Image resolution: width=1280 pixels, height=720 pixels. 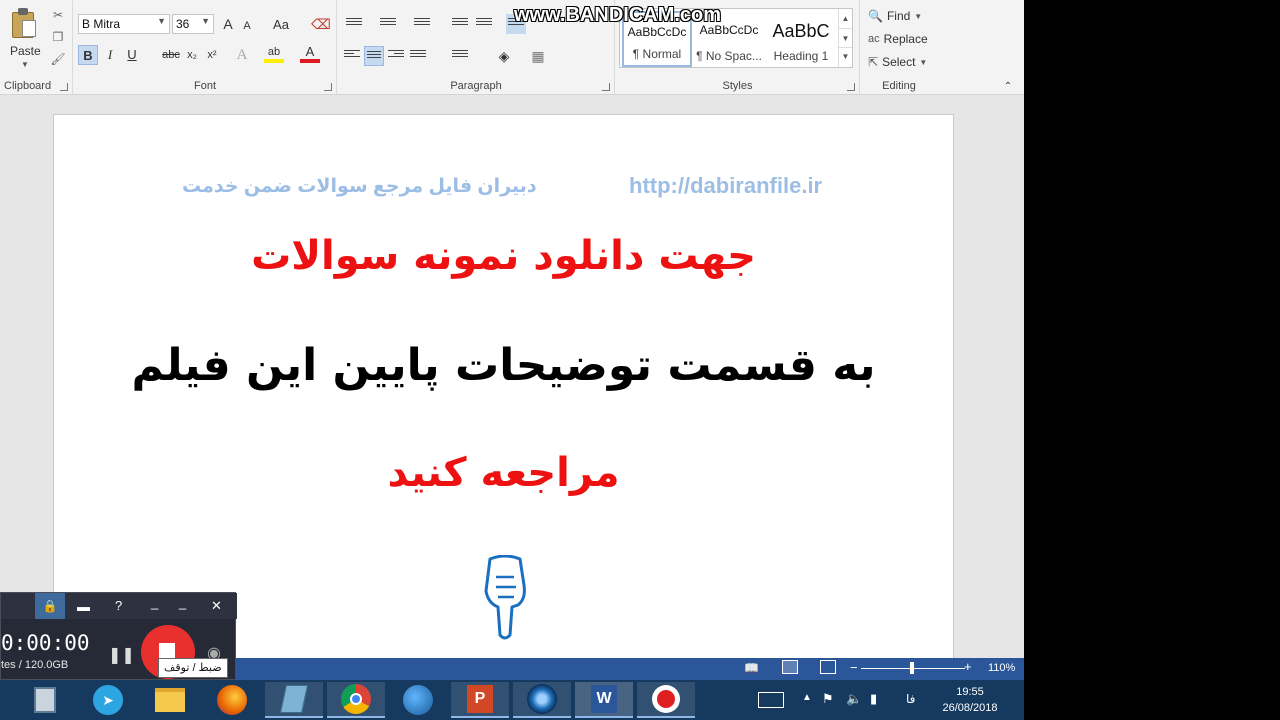 I want to click on print-layout-icon, so click(x=790, y=667).